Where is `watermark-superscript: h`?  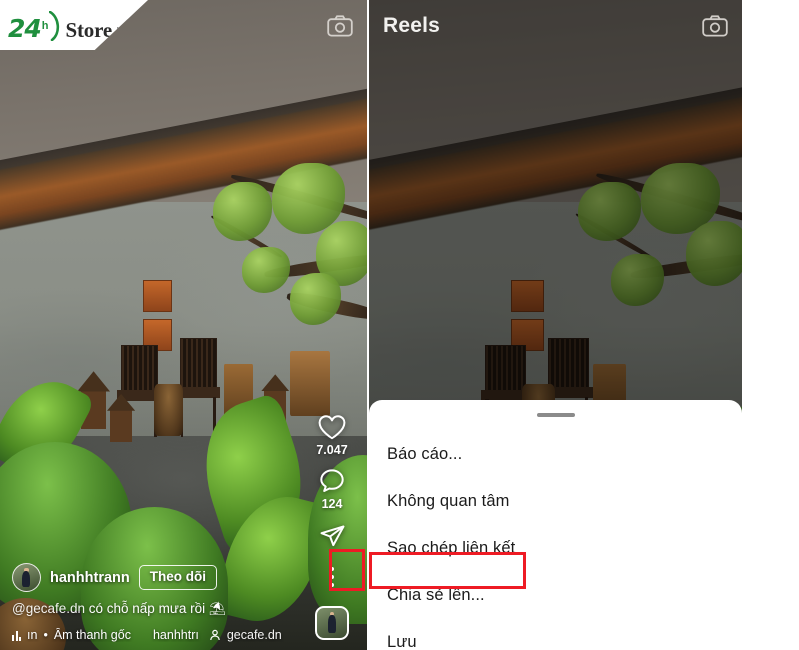 watermark-superscript: h is located at coordinates (45, 26).